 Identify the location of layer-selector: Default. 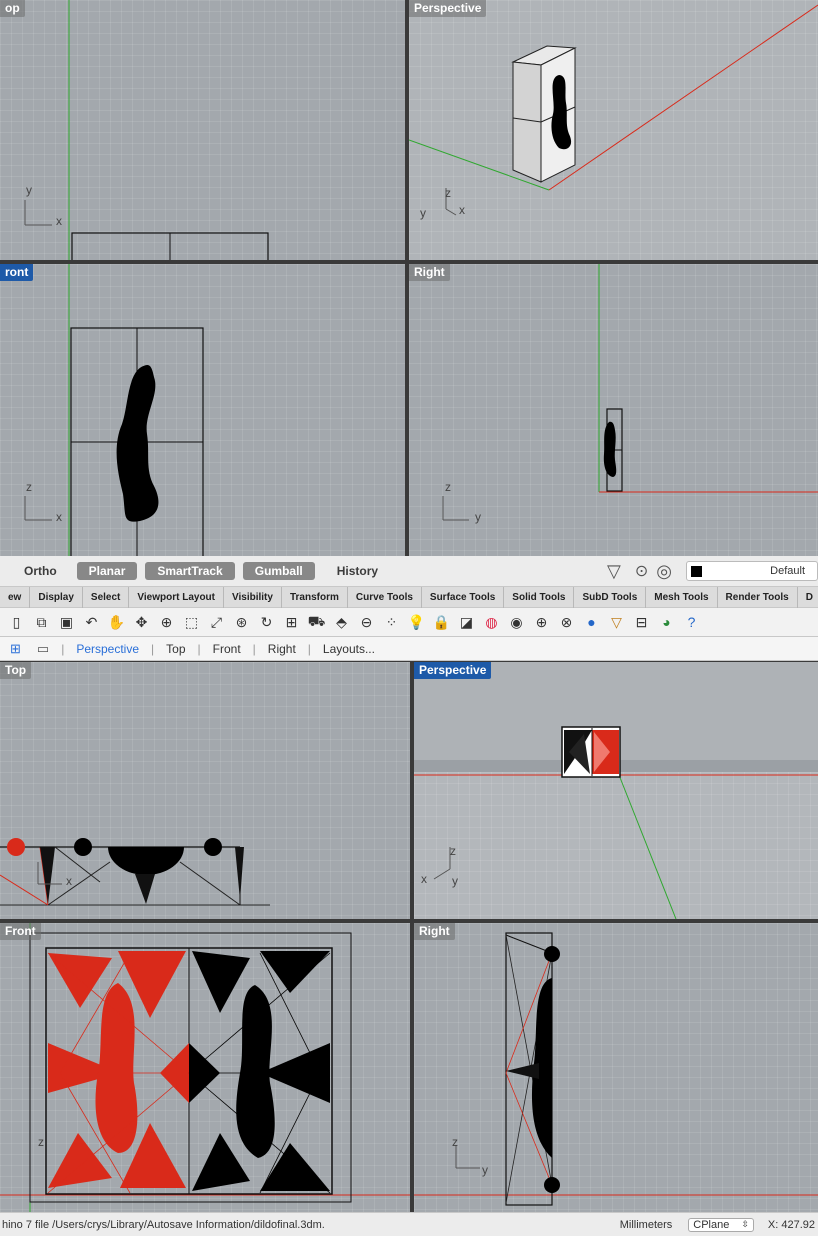
(752, 571).